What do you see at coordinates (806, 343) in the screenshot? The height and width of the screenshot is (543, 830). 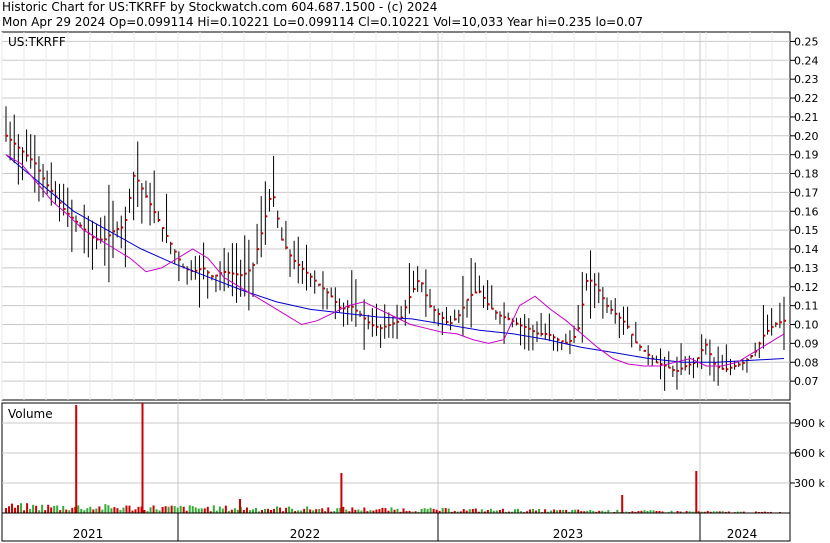 I see `price-tick-label: 0.09` at bounding box center [806, 343].